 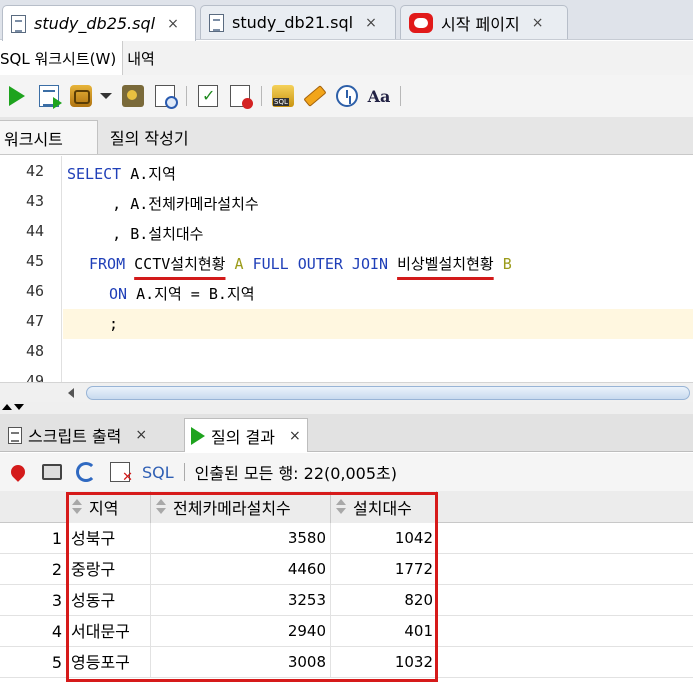 I want to click on explain-plan-button, so click(x=133, y=96).